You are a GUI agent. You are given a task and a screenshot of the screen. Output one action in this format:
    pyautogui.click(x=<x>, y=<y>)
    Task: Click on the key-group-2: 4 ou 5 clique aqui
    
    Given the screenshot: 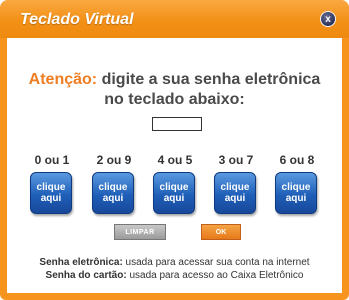 What is the action you would take?
    pyautogui.click(x=175, y=183)
    